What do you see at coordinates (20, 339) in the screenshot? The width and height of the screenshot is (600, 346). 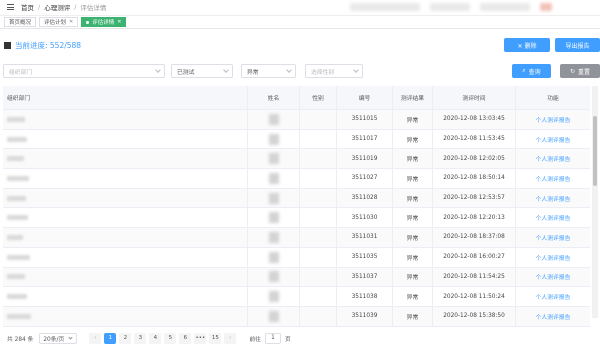 I see `total-count: 共 284 条` at bounding box center [20, 339].